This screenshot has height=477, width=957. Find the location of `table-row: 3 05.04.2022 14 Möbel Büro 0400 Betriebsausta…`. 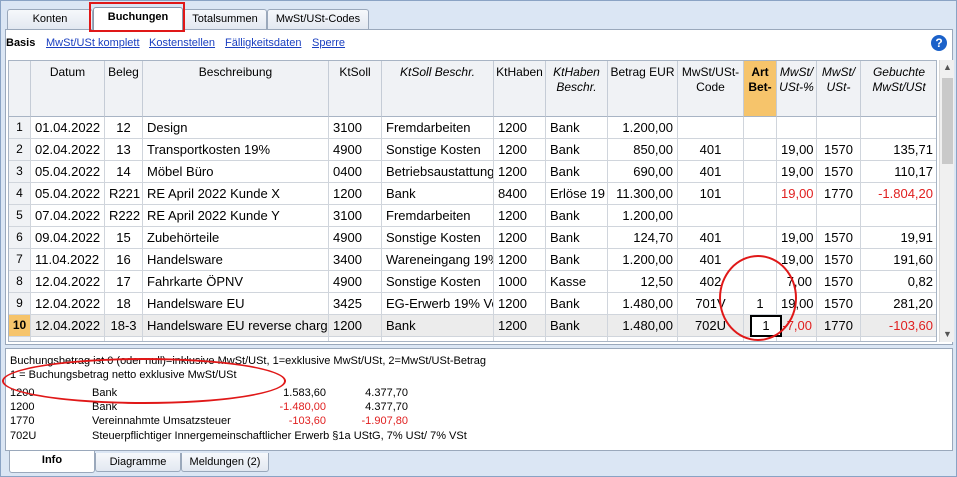

table-row: 3 05.04.2022 14 Möbel Büro 0400 Betriebsausta… is located at coordinates (472, 172).